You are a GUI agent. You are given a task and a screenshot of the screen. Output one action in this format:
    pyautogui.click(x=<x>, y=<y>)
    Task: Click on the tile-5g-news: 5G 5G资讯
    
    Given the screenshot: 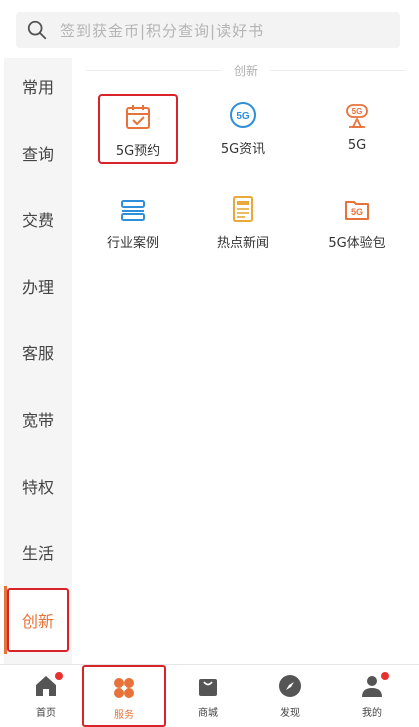 What is the action you would take?
    pyautogui.click(x=243, y=129)
    